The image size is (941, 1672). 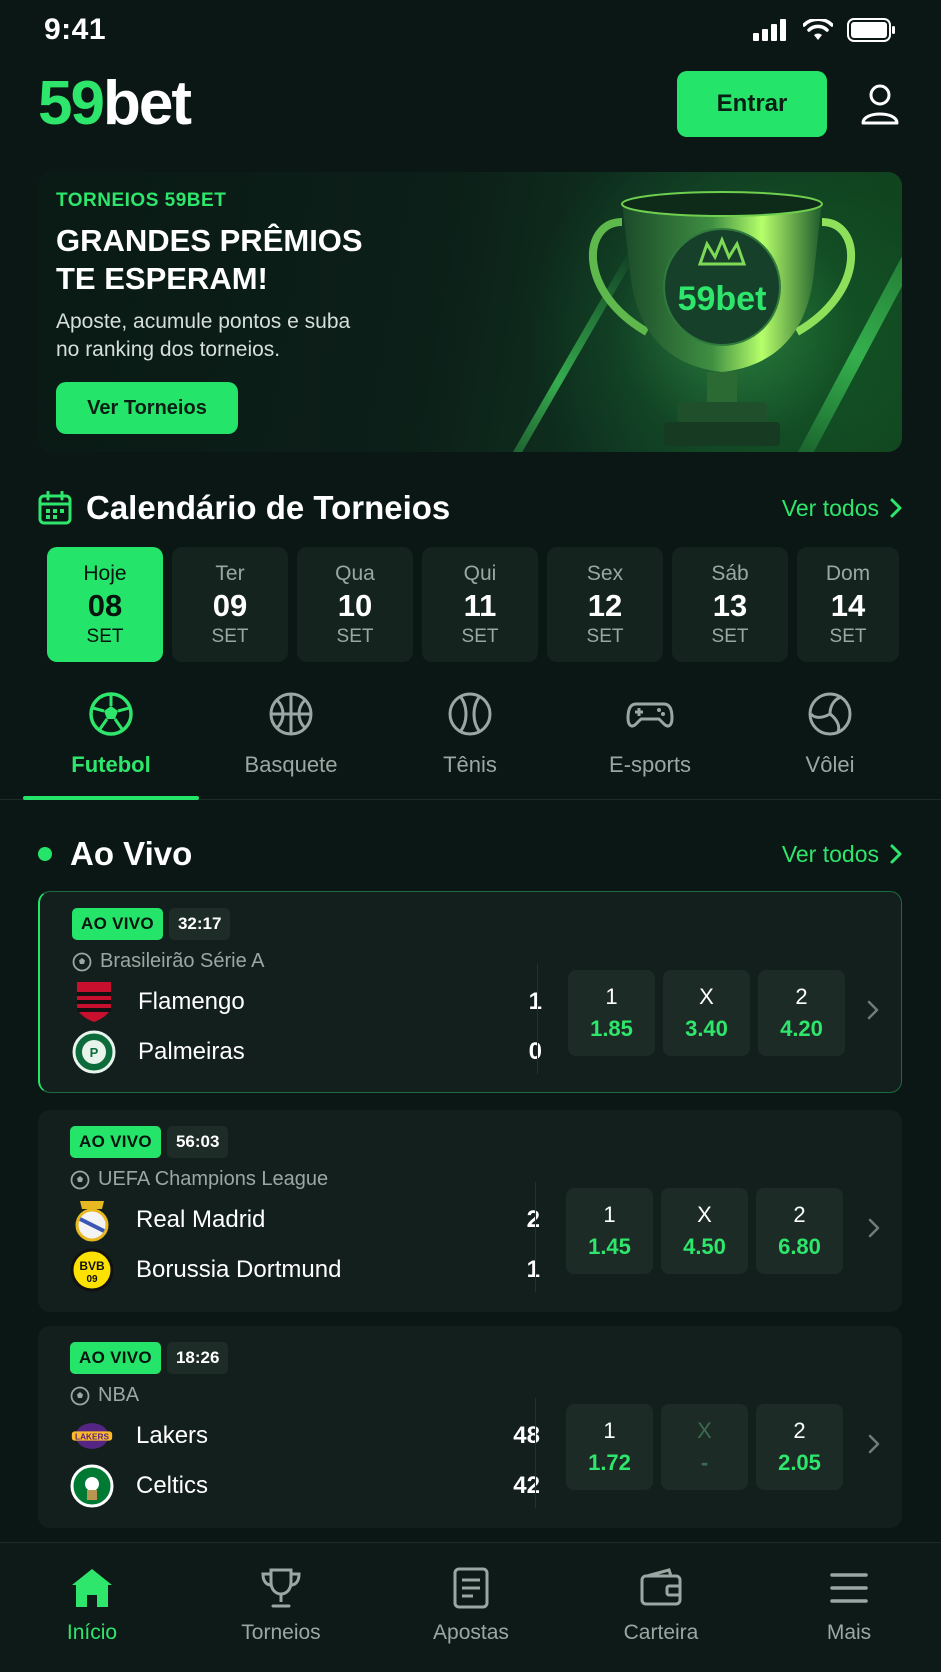 I want to click on trophy-image: 59bet, so click(x=722, y=318).